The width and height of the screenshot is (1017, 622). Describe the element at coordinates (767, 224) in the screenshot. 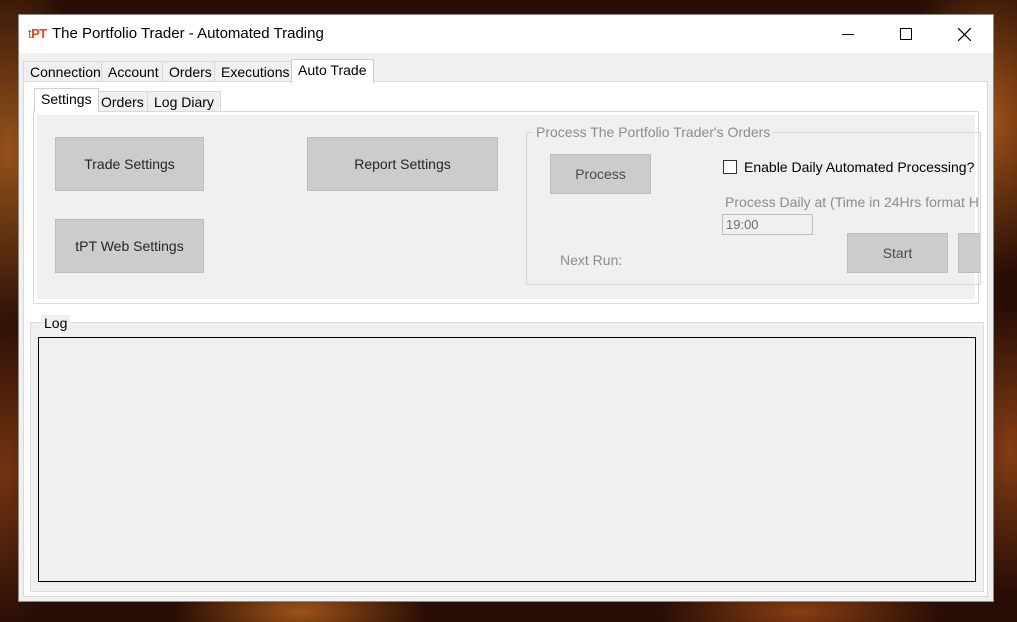

I see `daily-time-input` at that location.